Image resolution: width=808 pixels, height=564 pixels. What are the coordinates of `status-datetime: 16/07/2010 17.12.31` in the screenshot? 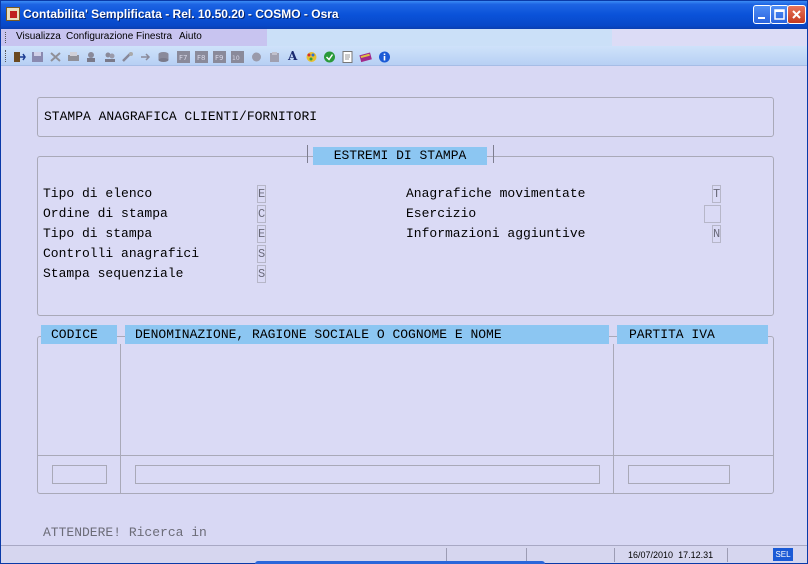 It's located at (670, 555).